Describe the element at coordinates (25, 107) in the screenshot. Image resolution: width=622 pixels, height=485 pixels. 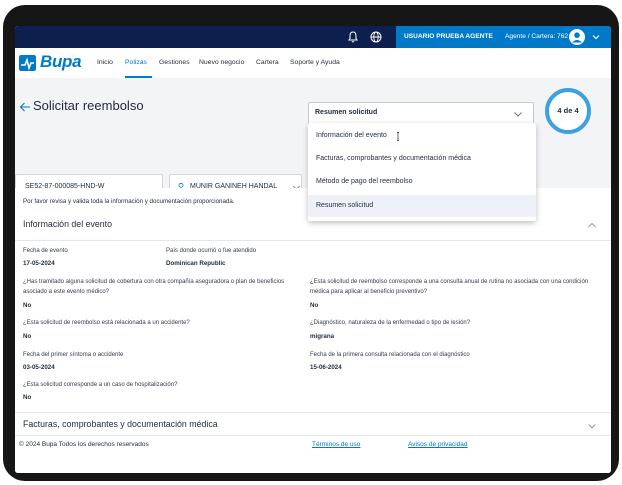
I see `back-arrow-icon` at that location.